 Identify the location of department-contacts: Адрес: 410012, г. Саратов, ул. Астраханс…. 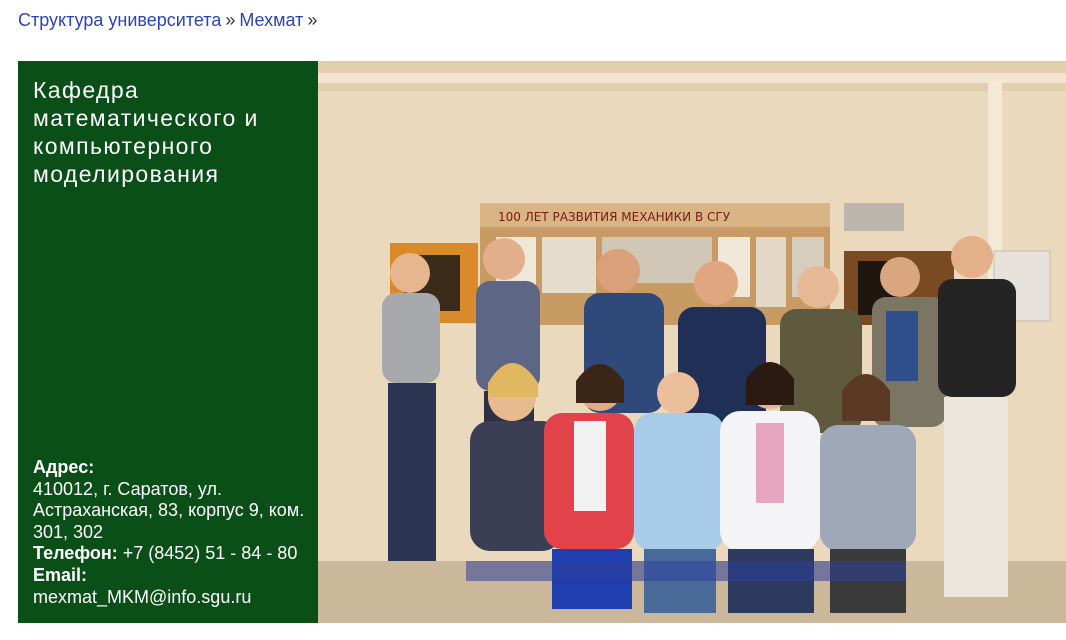
(175, 532).